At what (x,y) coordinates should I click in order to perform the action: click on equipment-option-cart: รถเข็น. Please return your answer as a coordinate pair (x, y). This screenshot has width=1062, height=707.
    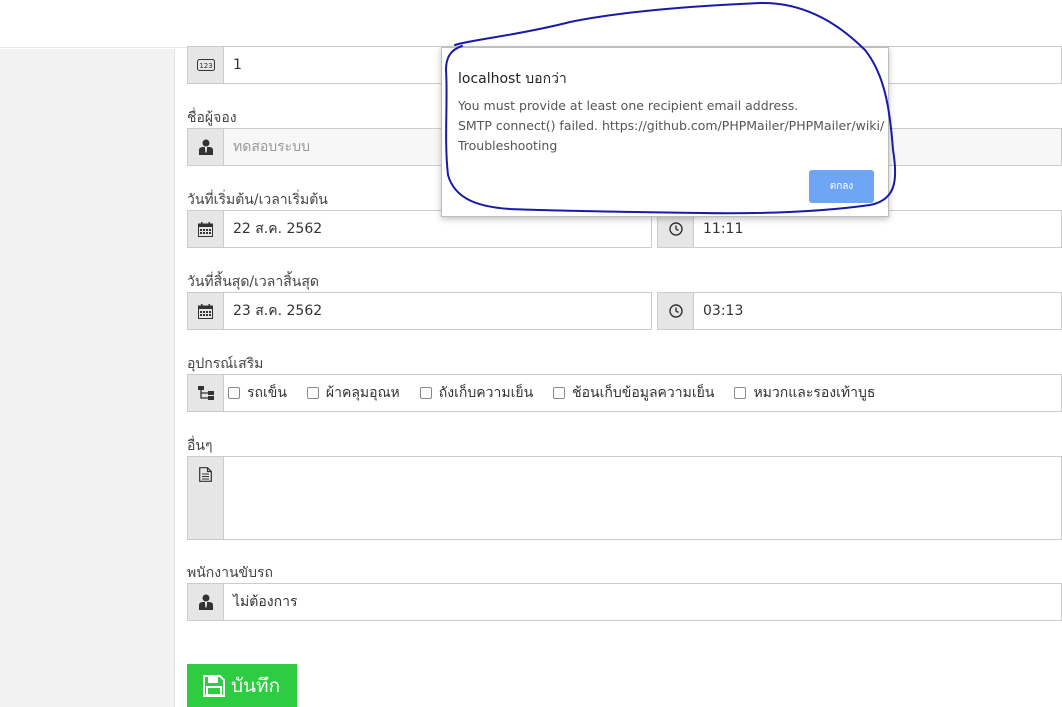
    Looking at the image, I should click on (257, 393).